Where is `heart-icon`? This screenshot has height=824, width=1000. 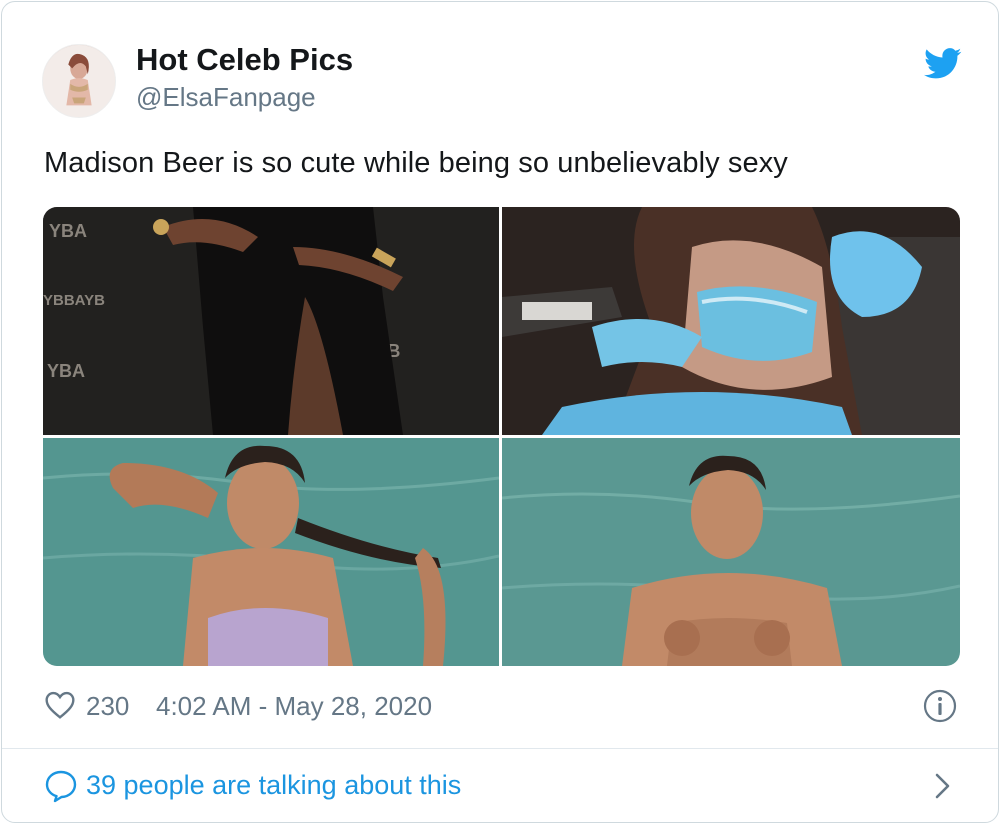
heart-icon is located at coordinates (60, 705).